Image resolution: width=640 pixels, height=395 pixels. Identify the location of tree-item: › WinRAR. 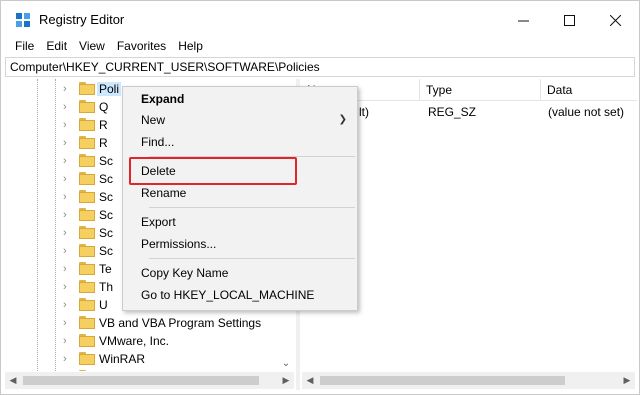
(145, 359).